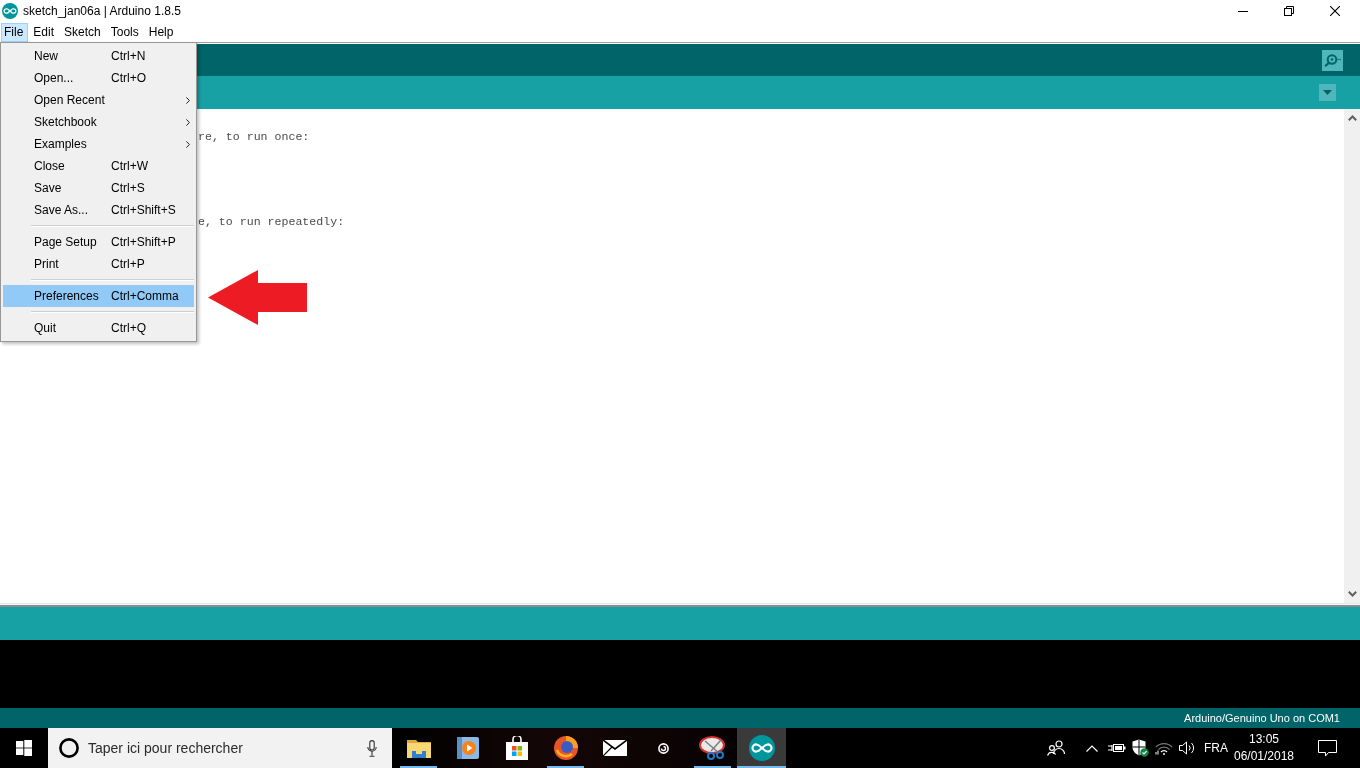 This screenshot has width=1360, height=768. I want to click on magnifier-icon, so click(1332, 60).